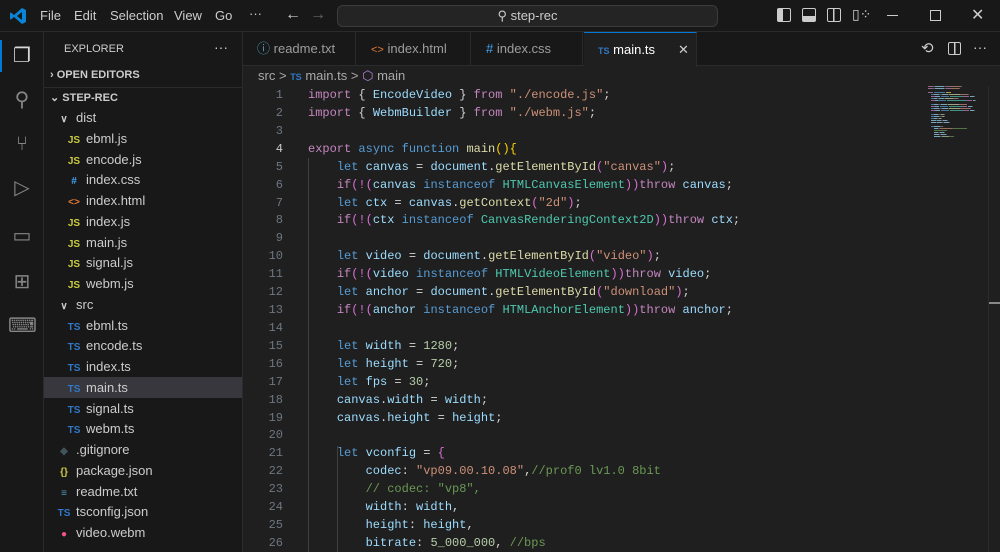 The image size is (1000, 552). I want to click on tab-index-html: <> index.html, so click(414, 49).